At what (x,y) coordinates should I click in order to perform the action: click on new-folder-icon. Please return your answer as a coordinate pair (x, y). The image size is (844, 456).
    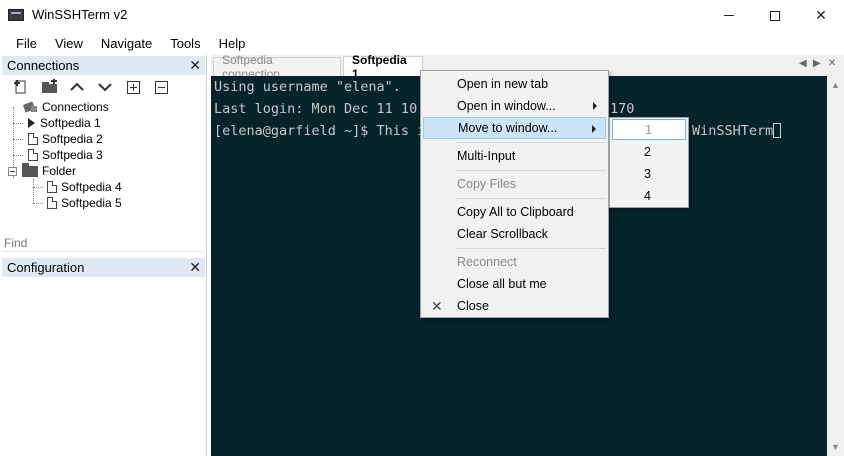
    Looking at the image, I should click on (49, 86).